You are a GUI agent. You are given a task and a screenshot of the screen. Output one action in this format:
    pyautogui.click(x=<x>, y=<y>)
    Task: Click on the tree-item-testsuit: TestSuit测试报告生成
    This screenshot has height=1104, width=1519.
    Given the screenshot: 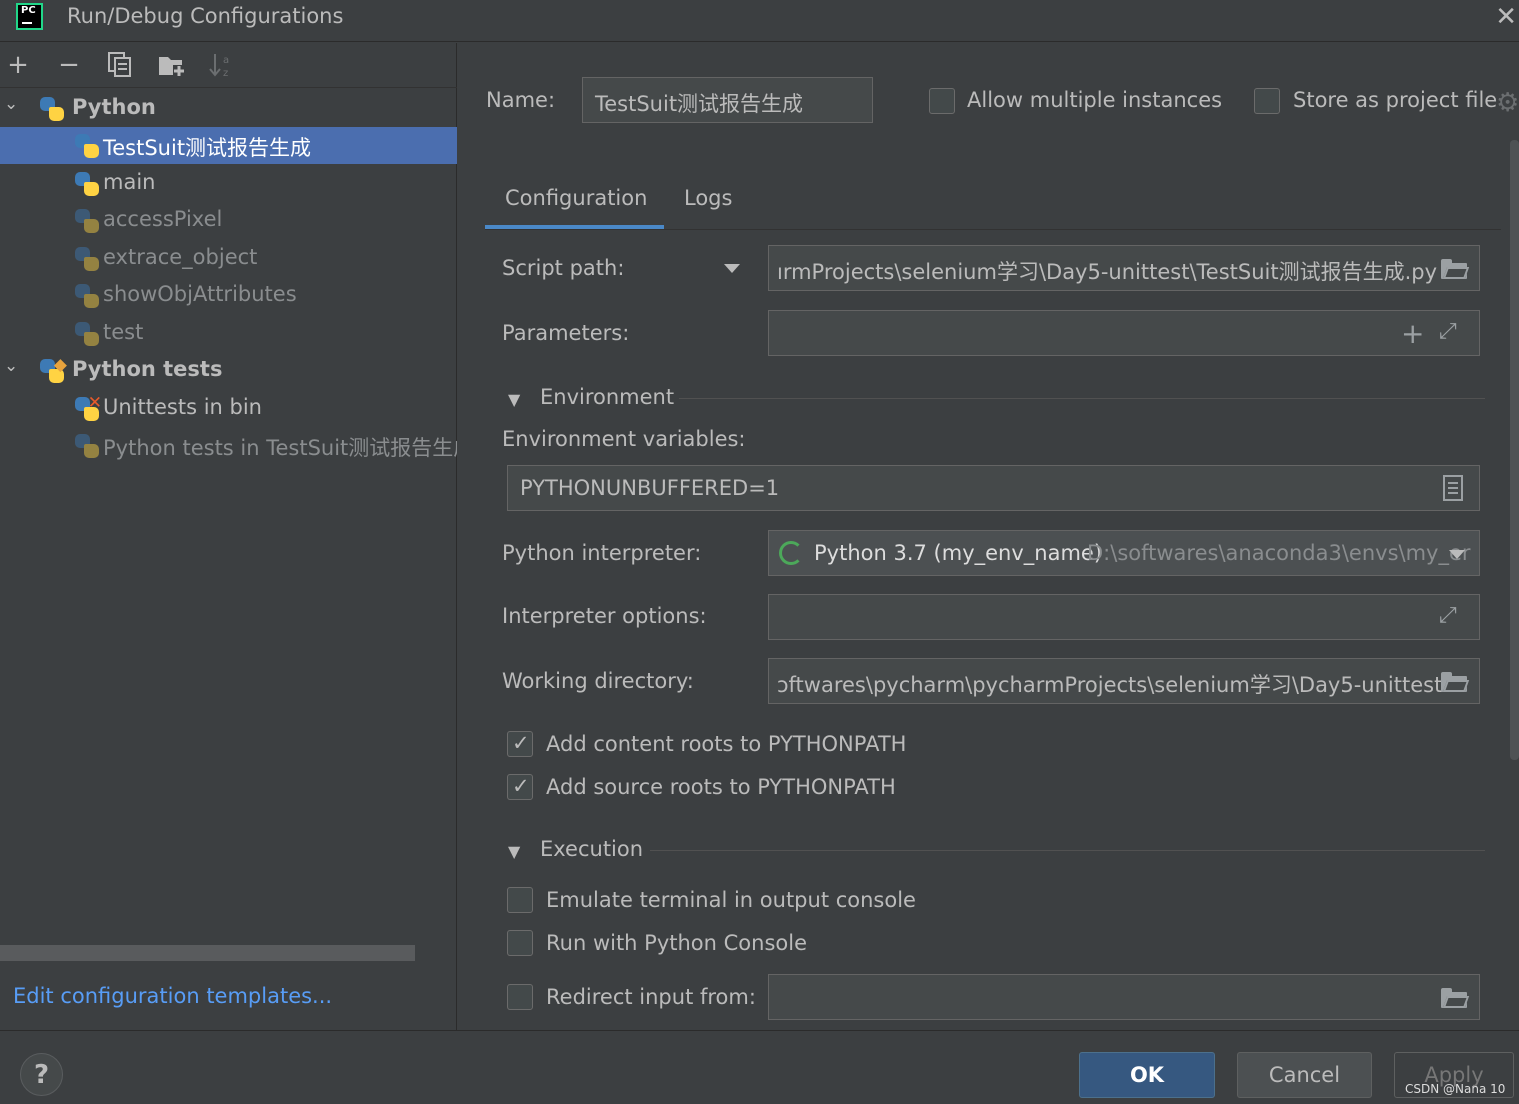 What is the action you would take?
    pyautogui.click(x=228, y=145)
    